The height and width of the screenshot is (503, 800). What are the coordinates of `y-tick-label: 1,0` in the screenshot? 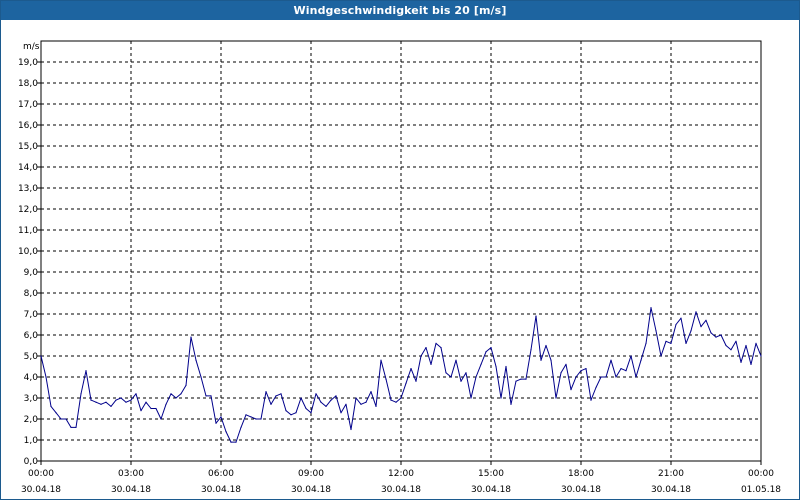 It's located at (31, 441).